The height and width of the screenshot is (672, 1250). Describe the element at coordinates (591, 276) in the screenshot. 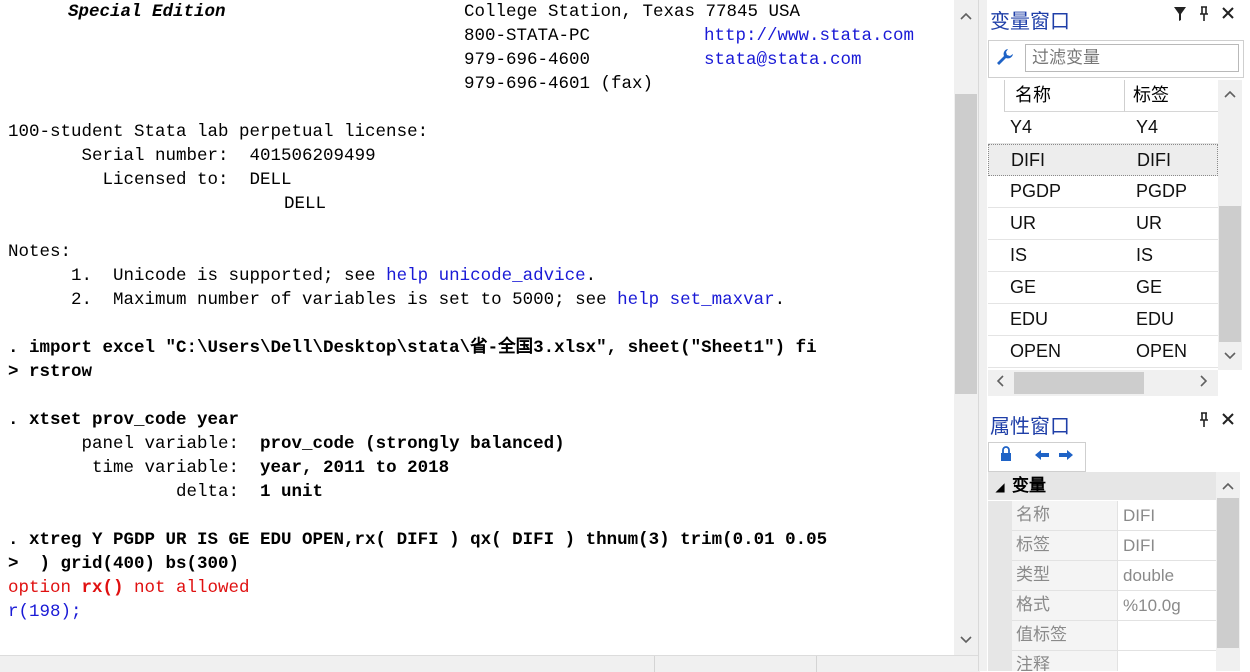

I see `note-1-suffix: .` at that location.